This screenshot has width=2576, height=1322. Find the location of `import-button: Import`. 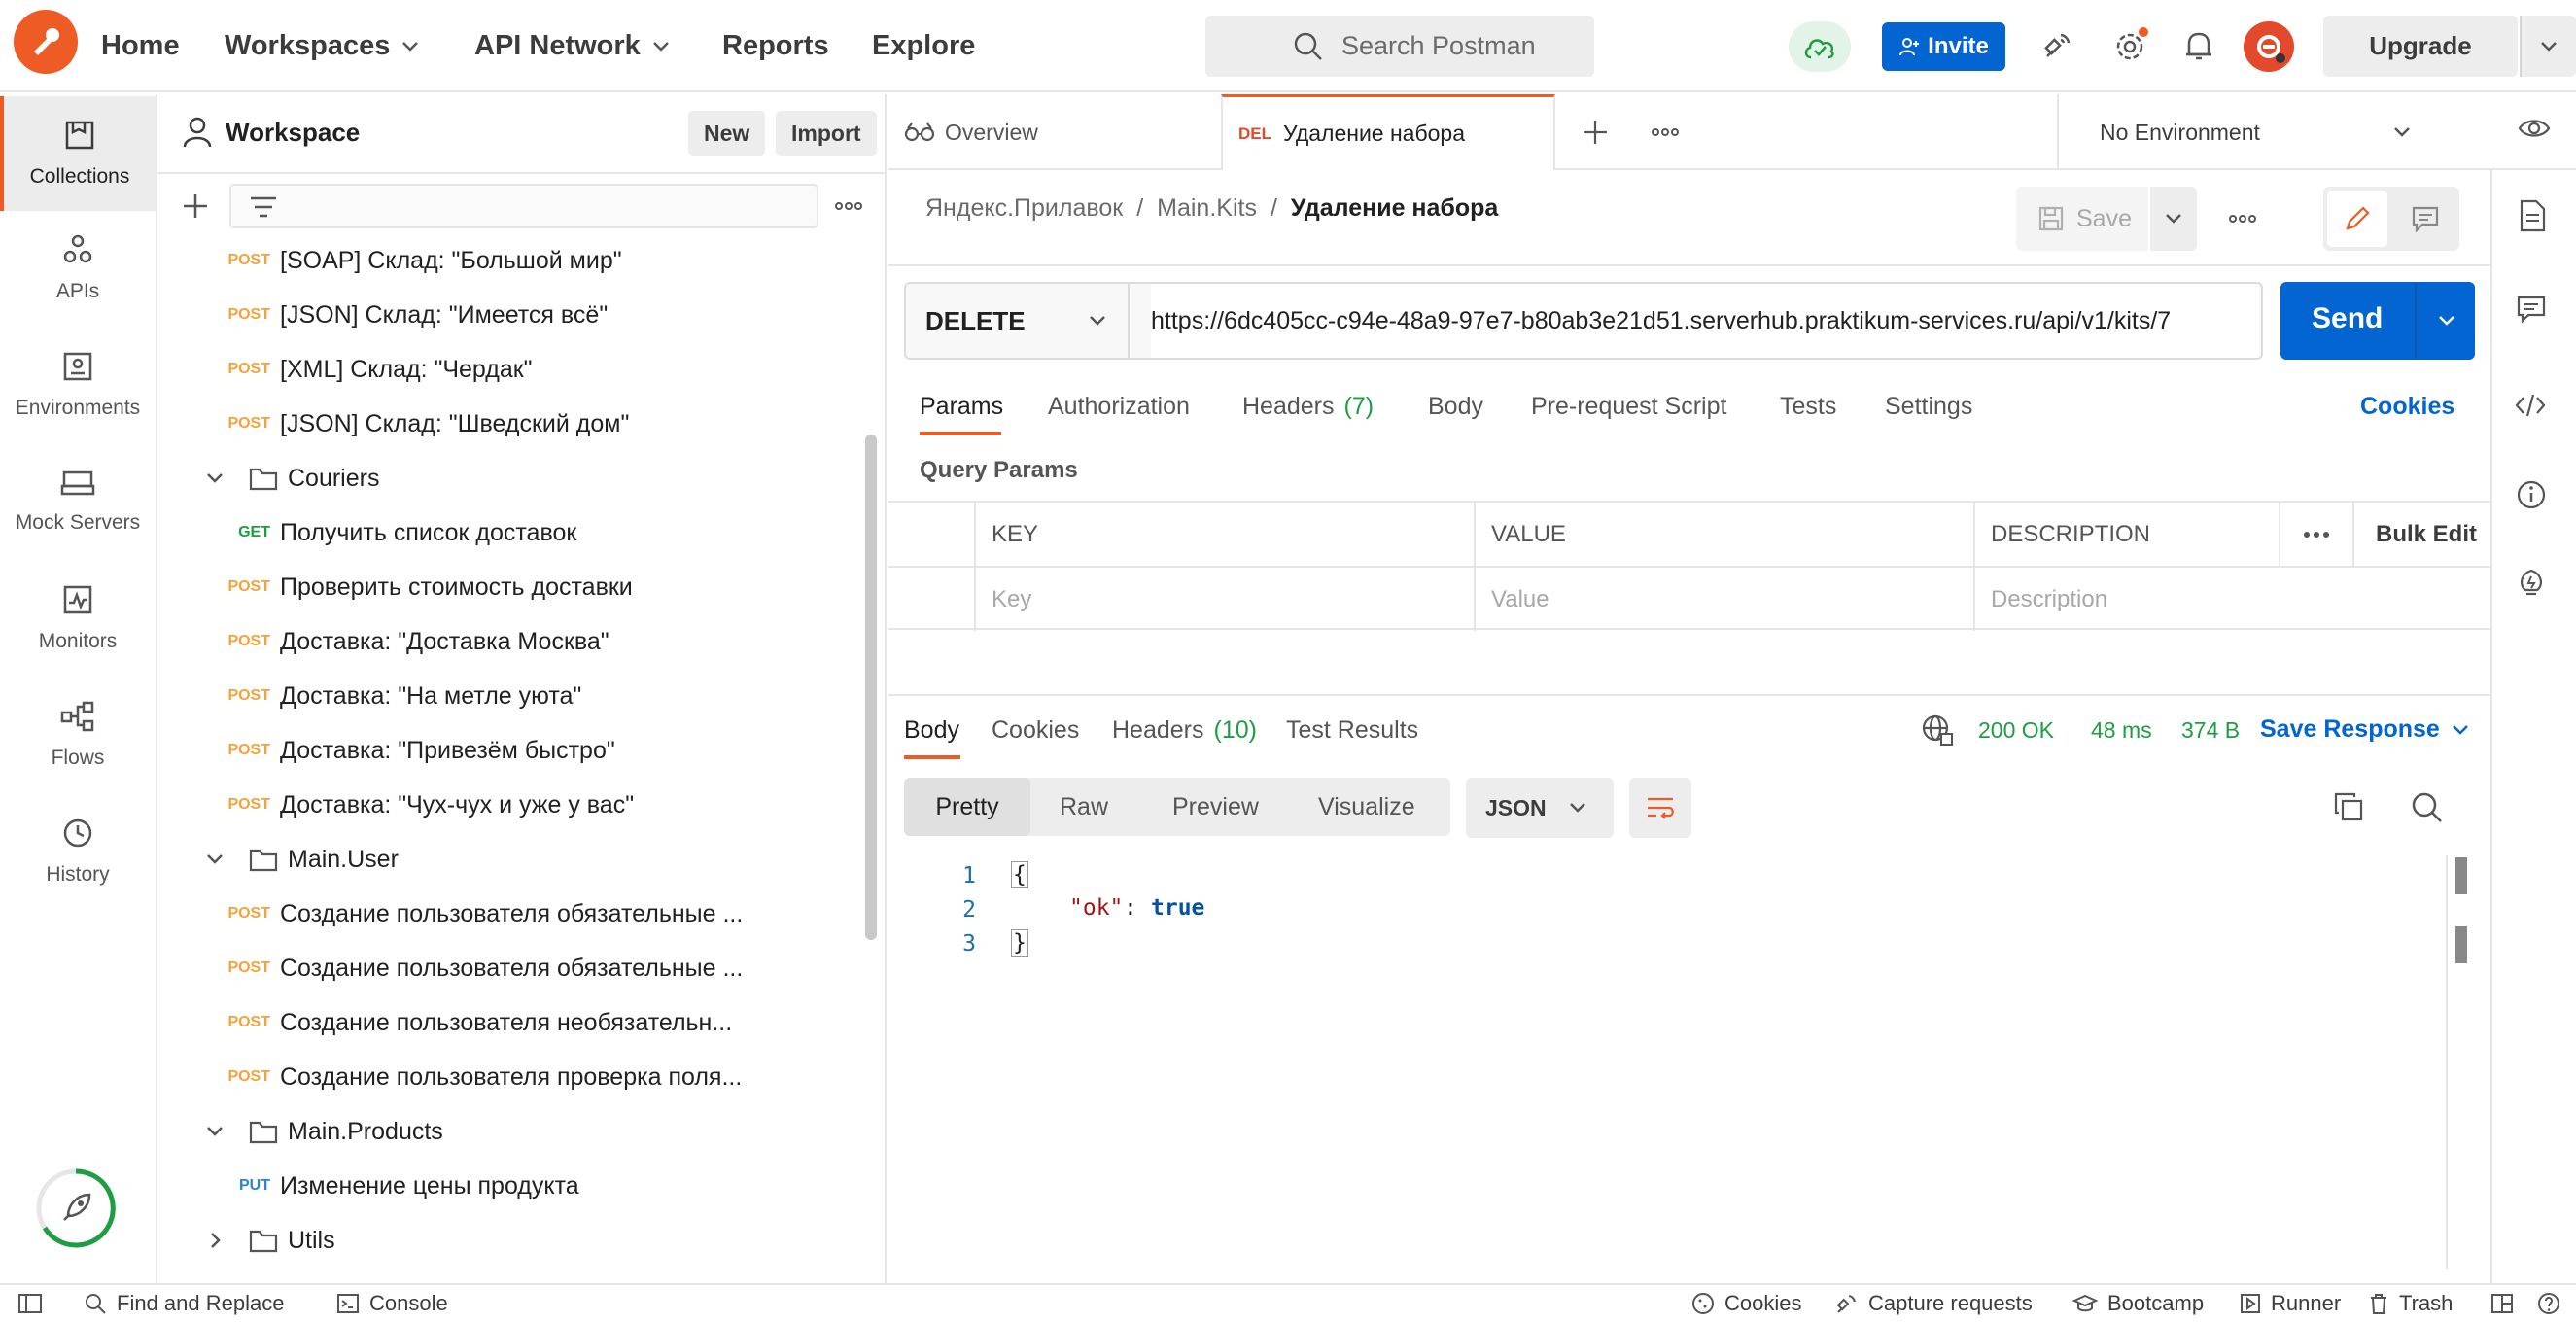

import-button: Import is located at coordinates (826, 133).